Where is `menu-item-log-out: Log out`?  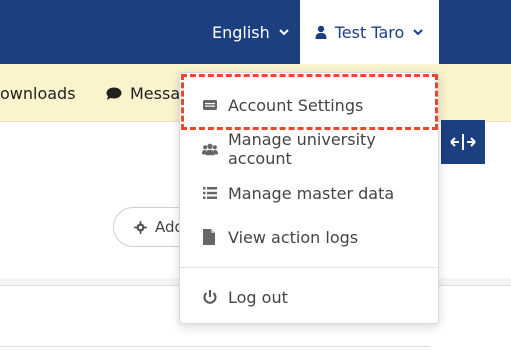
menu-item-log-out: Log out is located at coordinates (309, 297).